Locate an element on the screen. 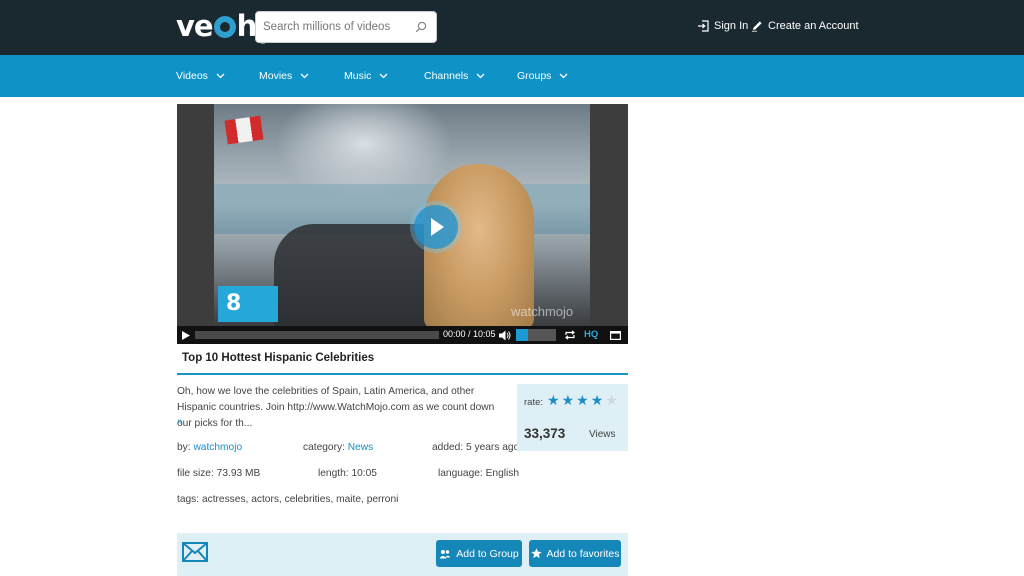 The image size is (1024, 576). views-label: Views is located at coordinates (602, 434).